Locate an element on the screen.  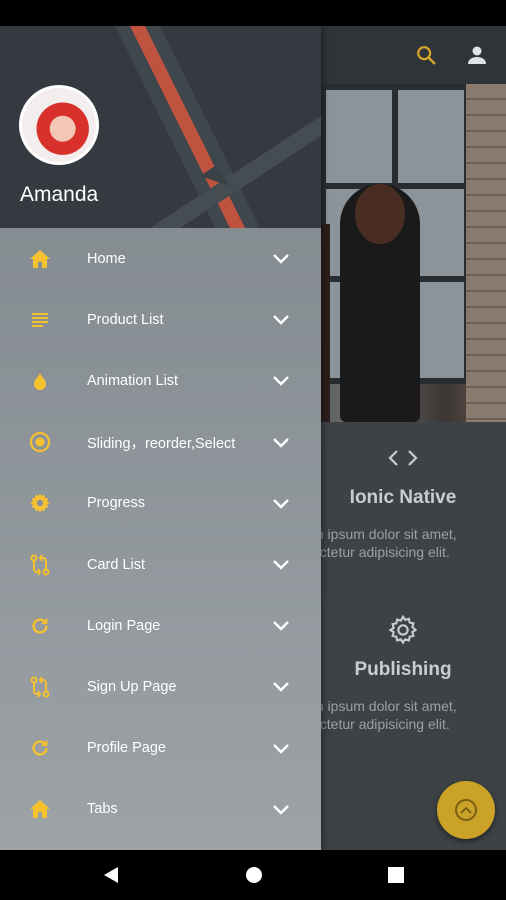
status-bar is located at coordinates (253, 13).